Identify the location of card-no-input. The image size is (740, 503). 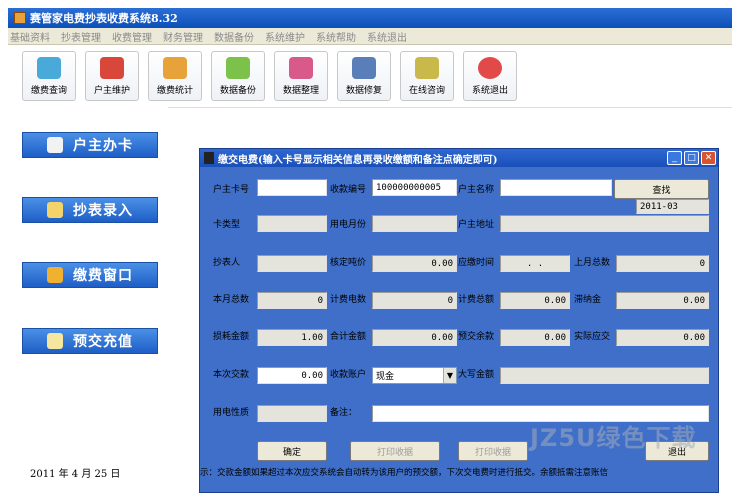
(292, 187).